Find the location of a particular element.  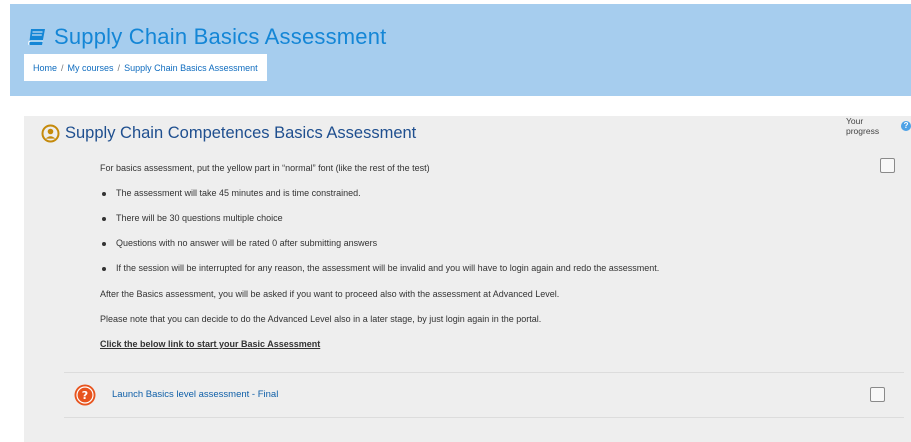

user-circle-icon is located at coordinates (50, 133).